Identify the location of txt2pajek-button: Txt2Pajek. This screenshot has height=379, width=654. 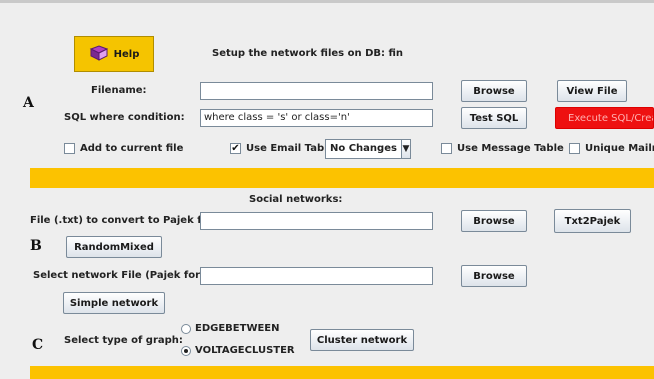
(592, 221).